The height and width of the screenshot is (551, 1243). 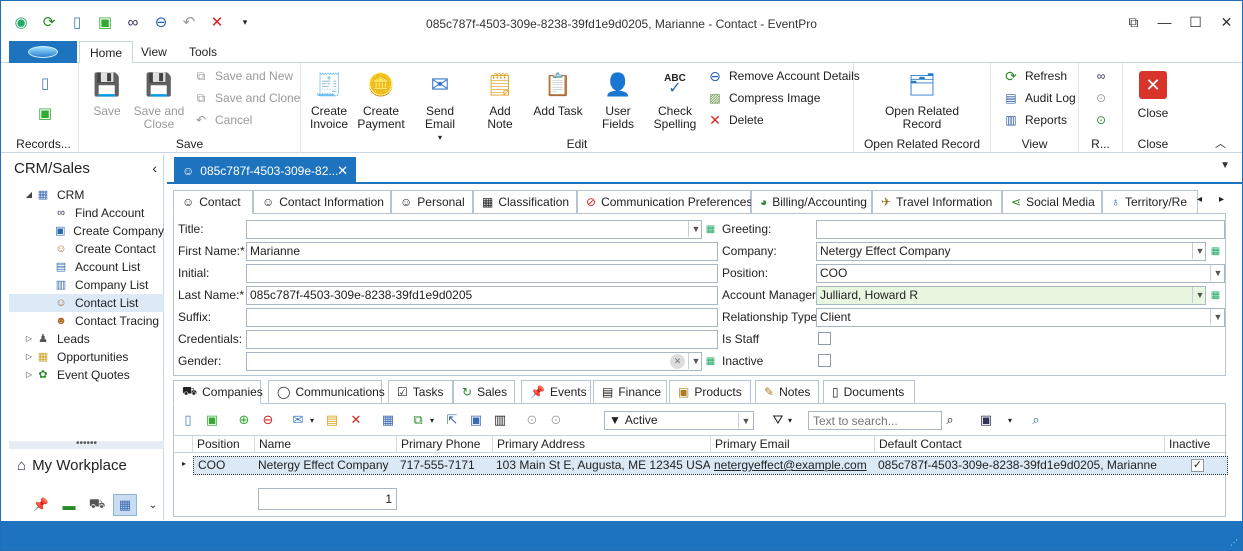 What do you see at coordinates (986, 420) in the screenshot?
I see `save-layout-icon: ▣` at bounding box center [986, 420].